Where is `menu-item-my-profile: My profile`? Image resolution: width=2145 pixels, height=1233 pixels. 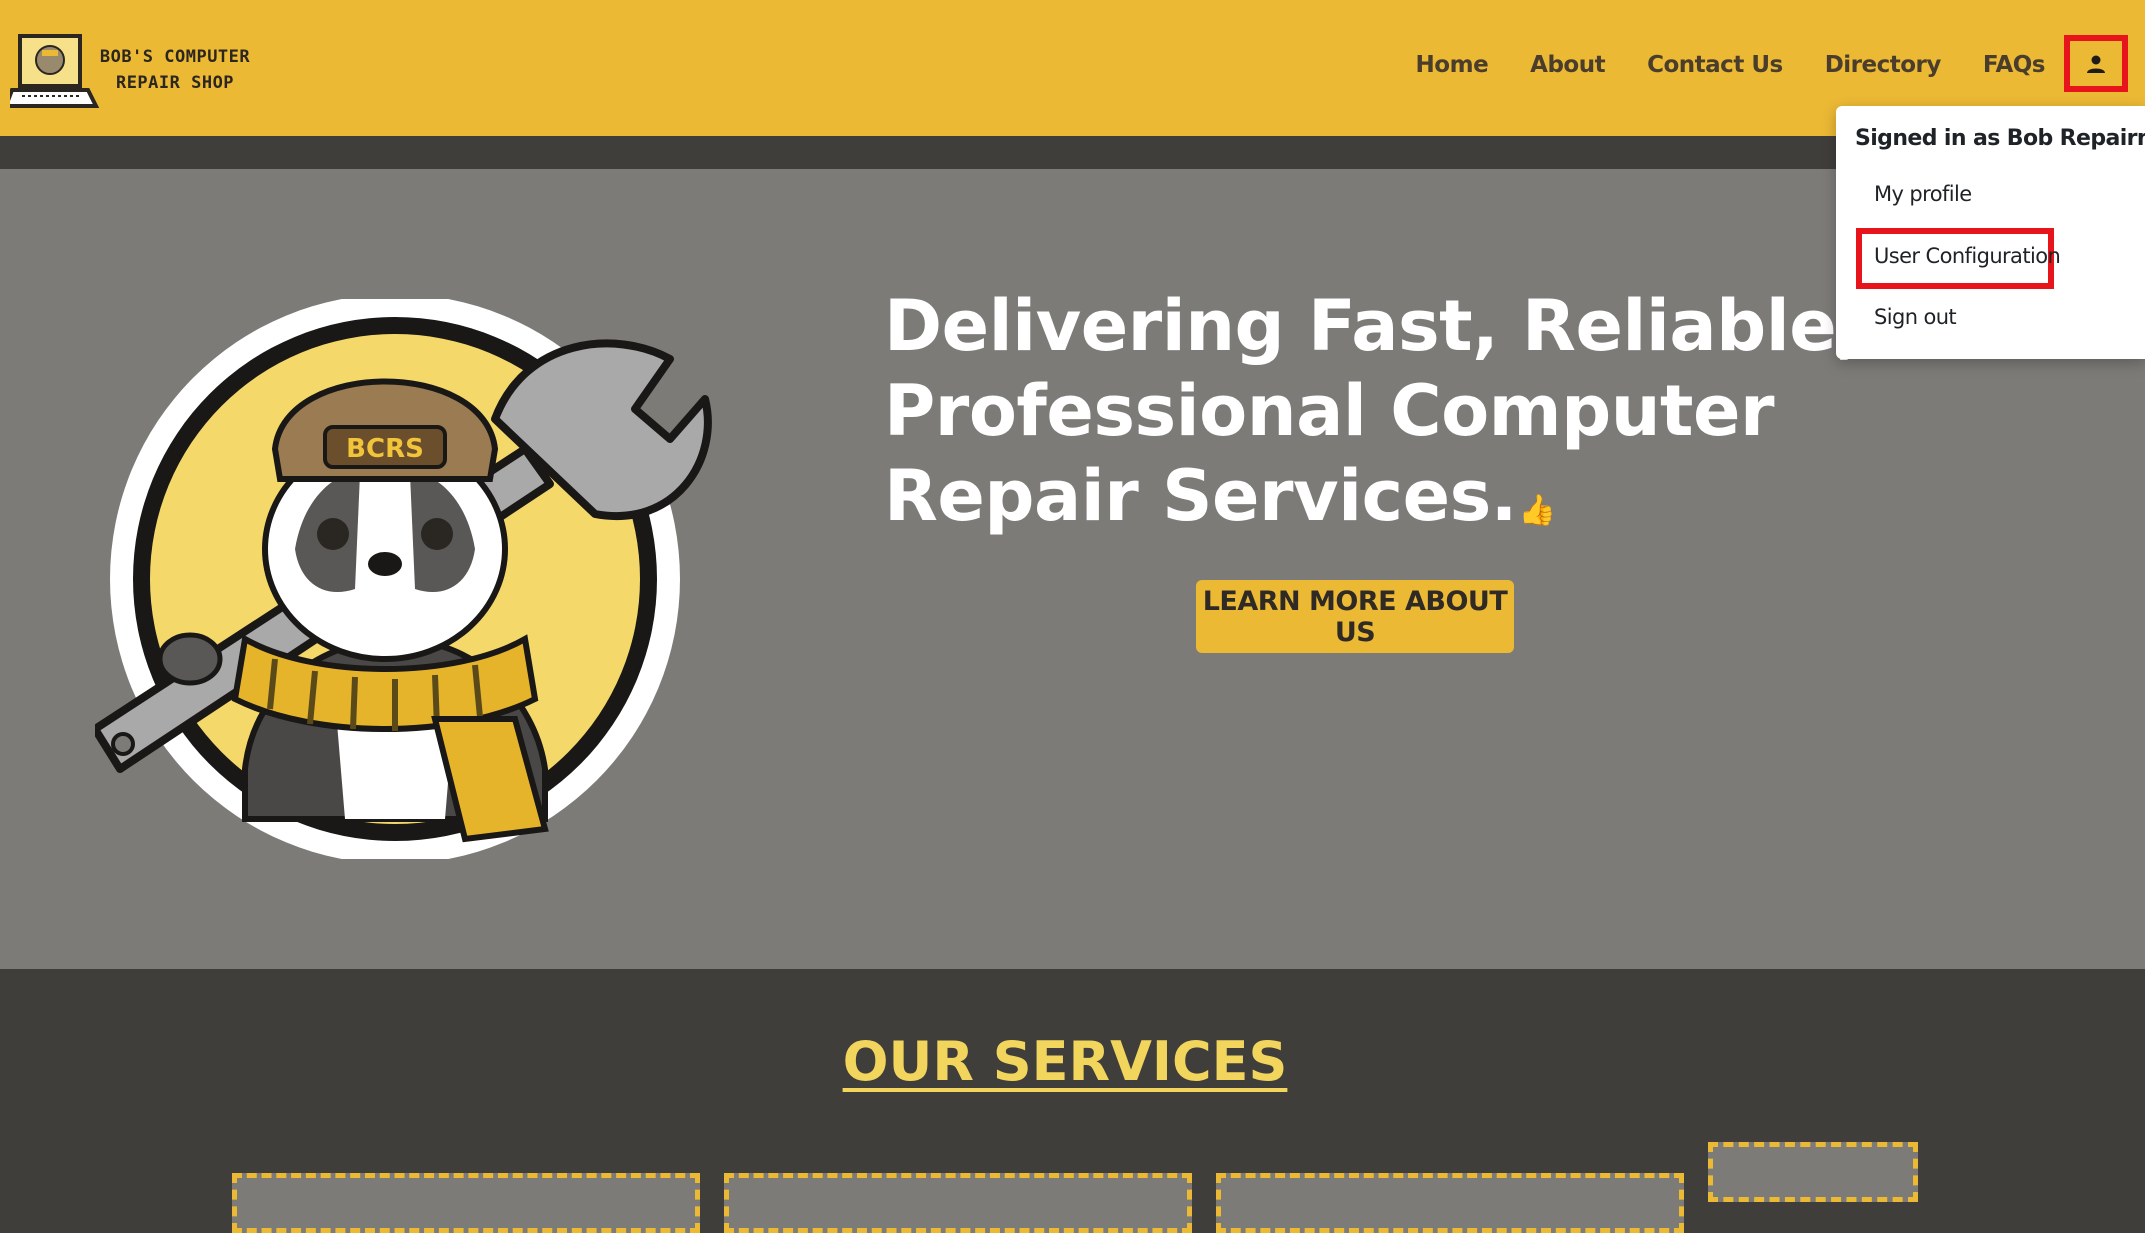 menu-item-my-profile: My profile is located at coordinates (1923, 194).